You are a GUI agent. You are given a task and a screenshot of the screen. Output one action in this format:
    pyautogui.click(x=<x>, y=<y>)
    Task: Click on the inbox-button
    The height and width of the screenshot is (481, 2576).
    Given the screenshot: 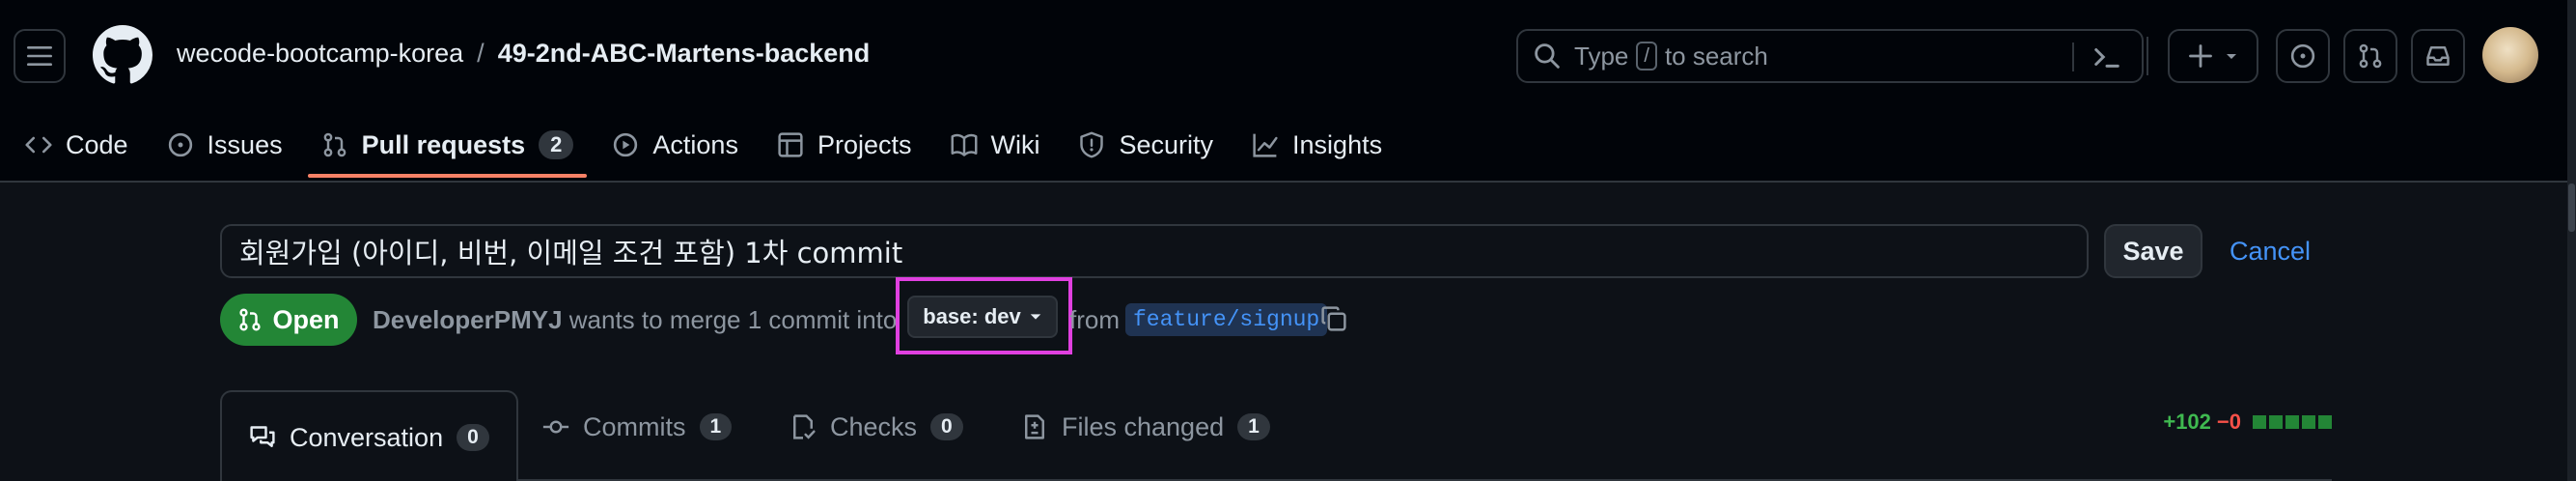 What is the action you would take?
    pyautogui.click(x=2438, y=56)
    